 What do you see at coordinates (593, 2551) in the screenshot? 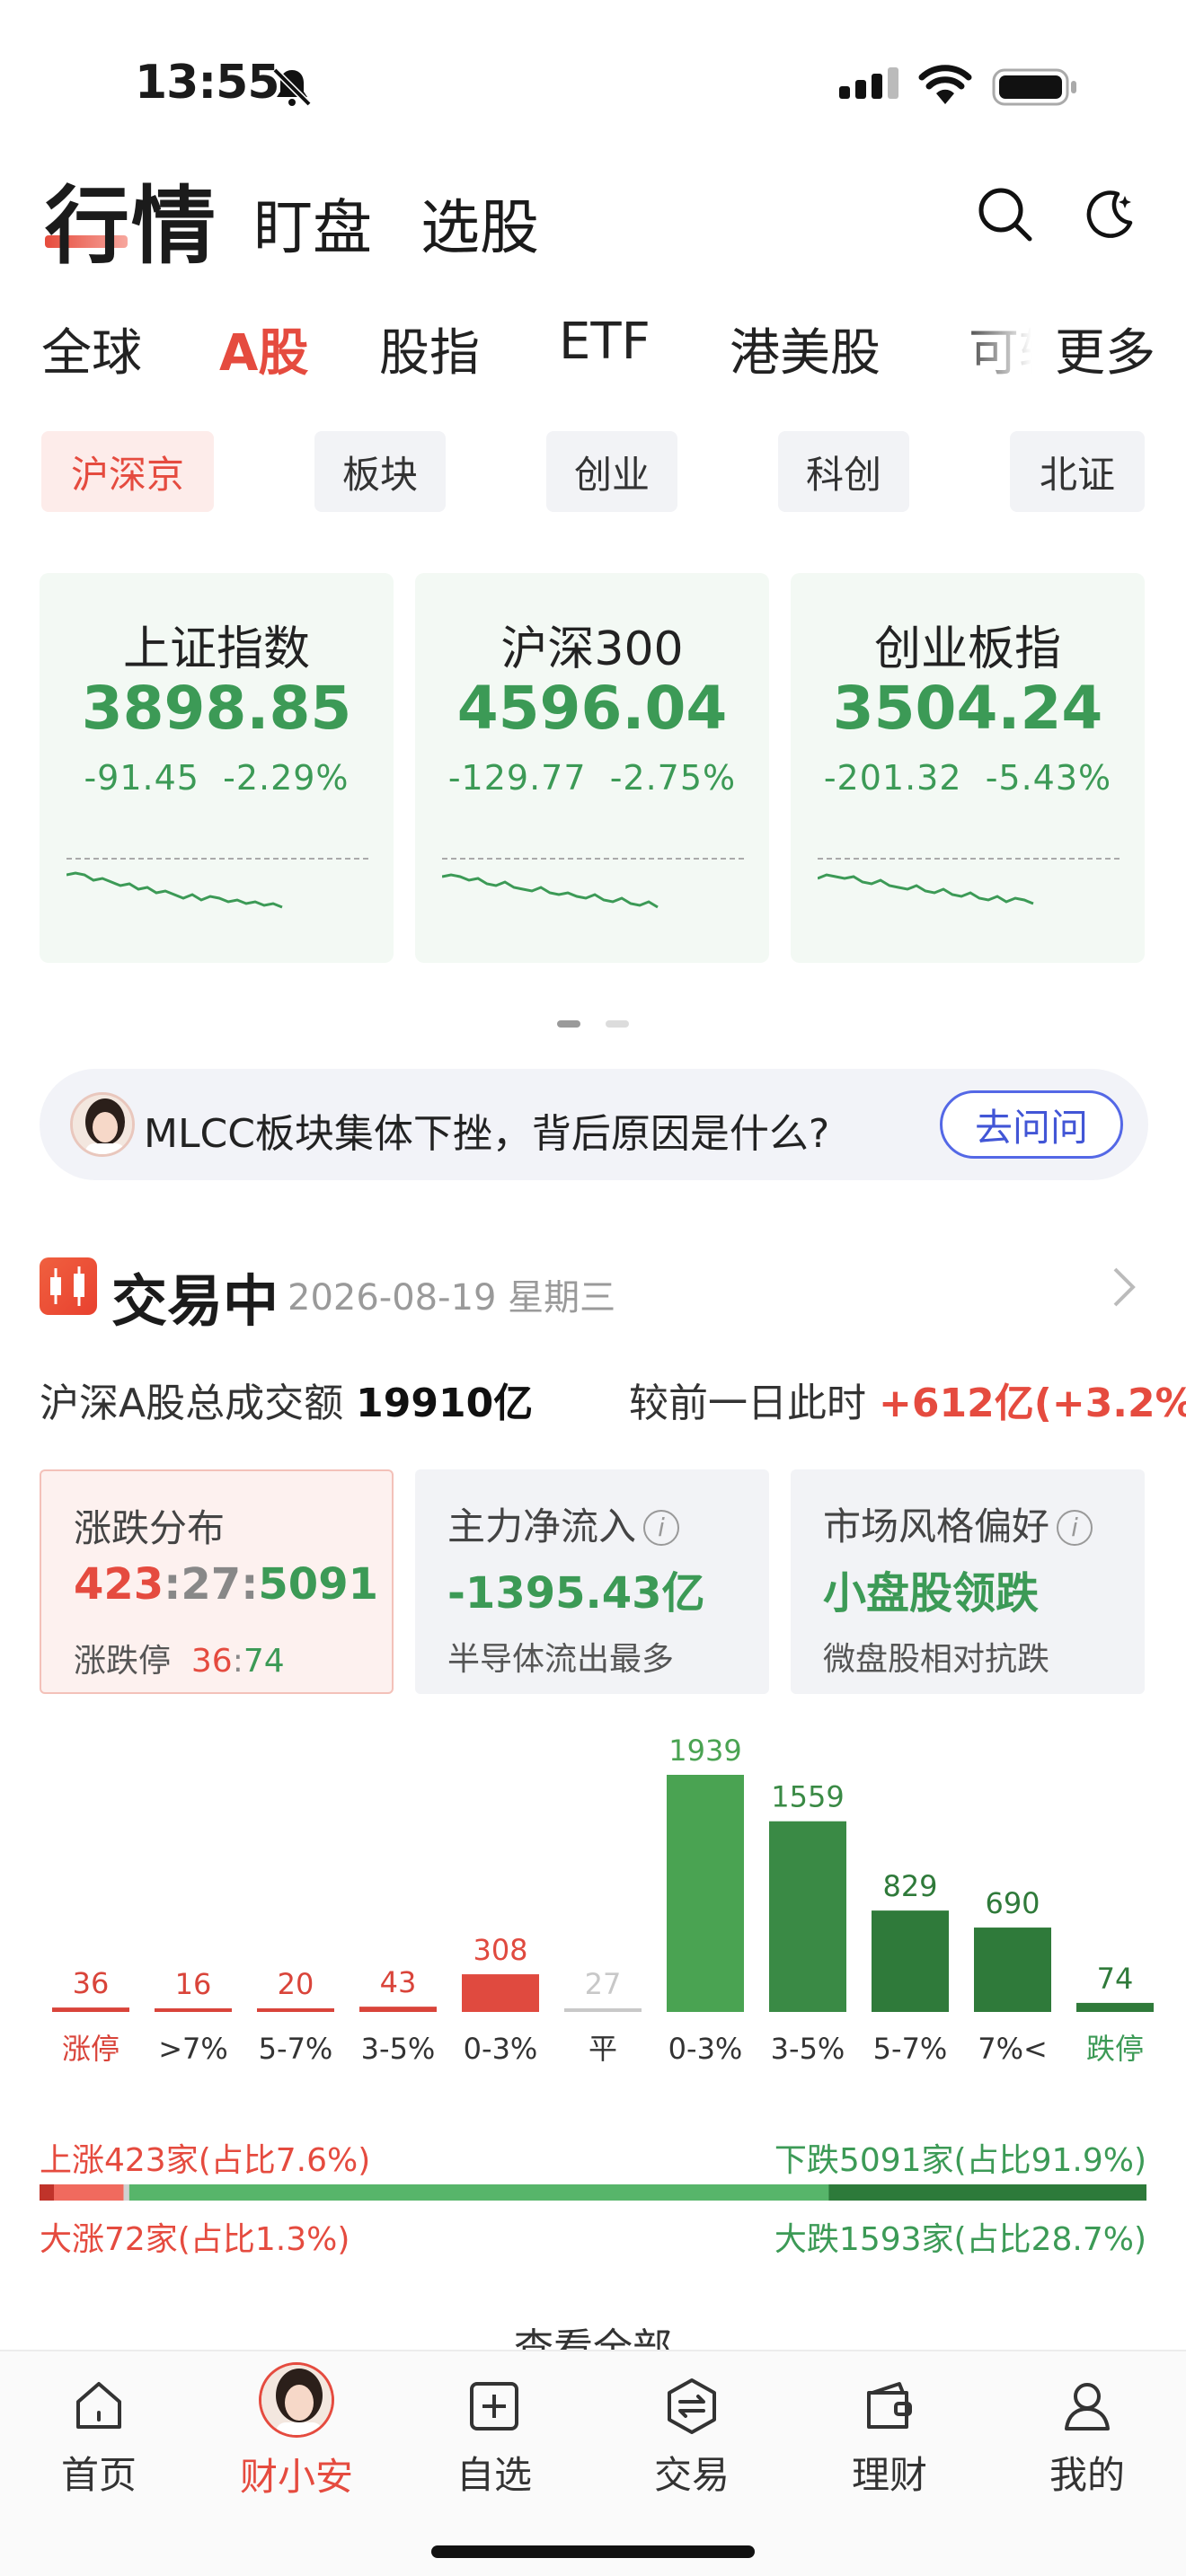
I see `home-indicator` at bounding box center [593, 2551].